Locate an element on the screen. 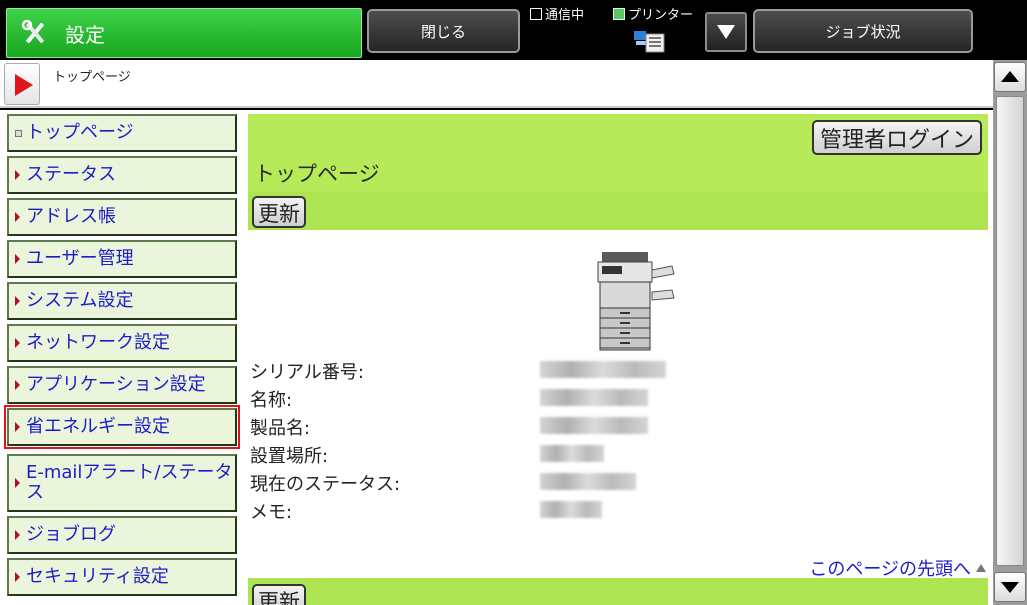 The height and width of the screenshot is (605, 1027). top-bar: 設定 閉じる 通信中 プリンター ジョブ状況 is located at coordinates (513, 30).